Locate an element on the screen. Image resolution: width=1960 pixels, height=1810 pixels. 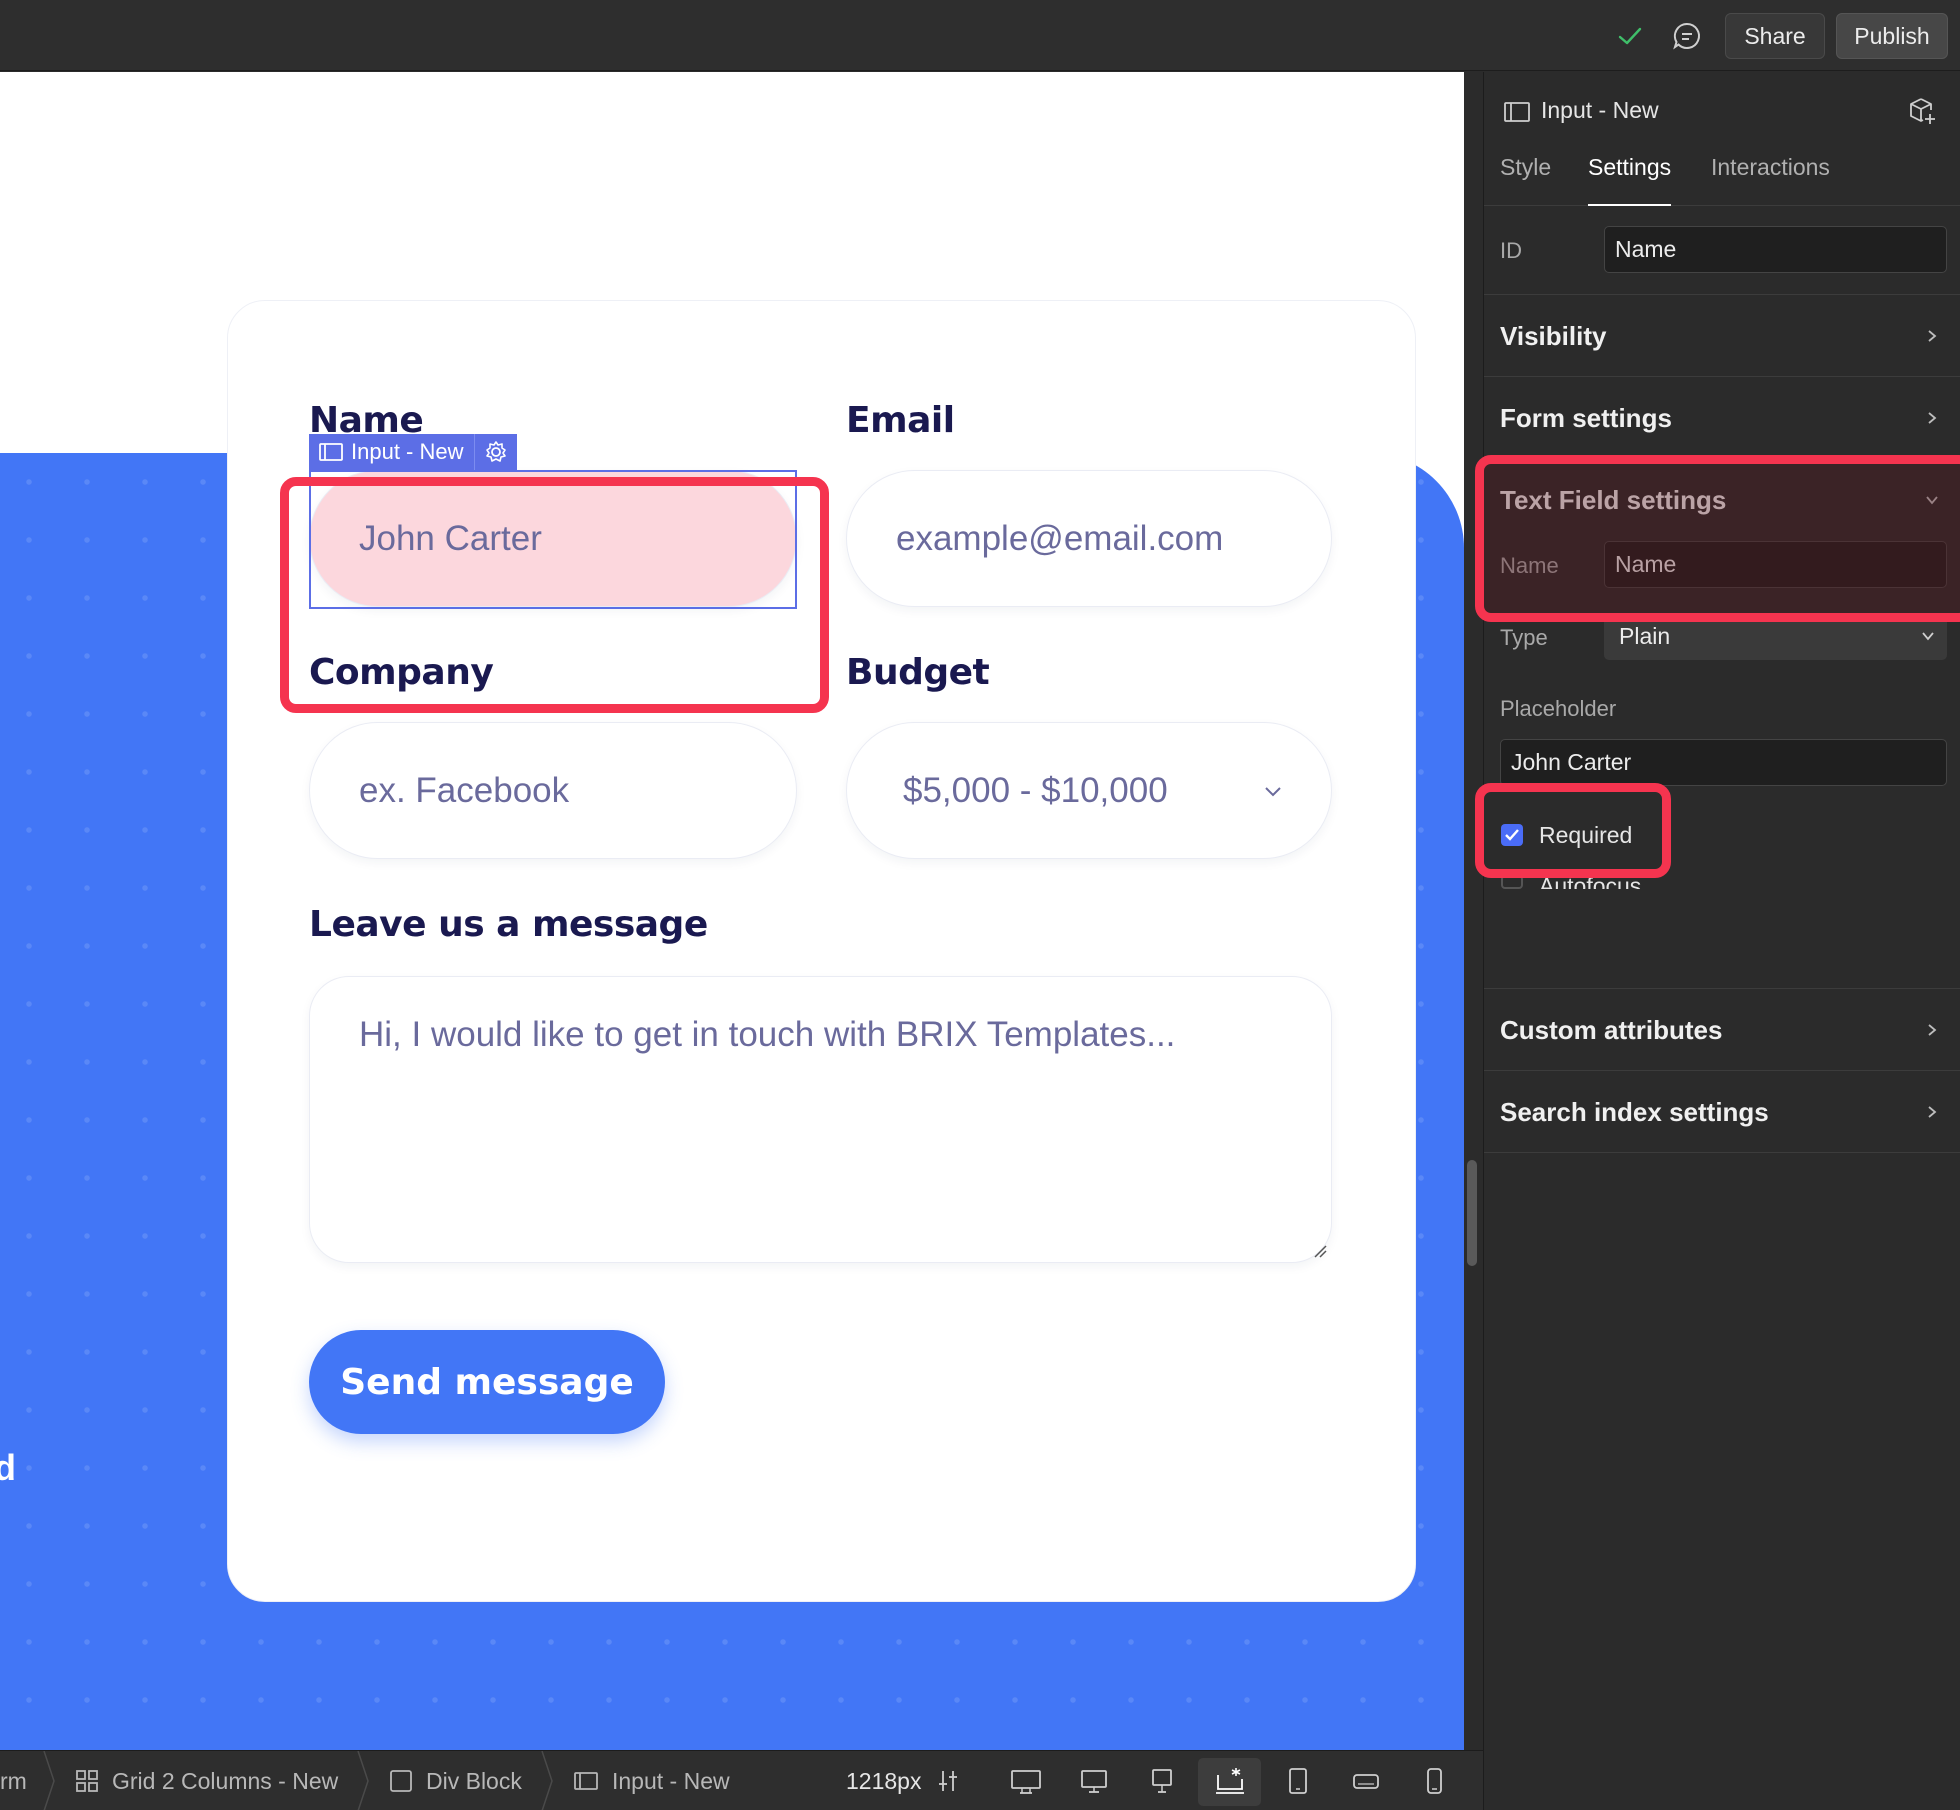
canvas-width-readout: 1218px is located at coordinates (884, 1780).